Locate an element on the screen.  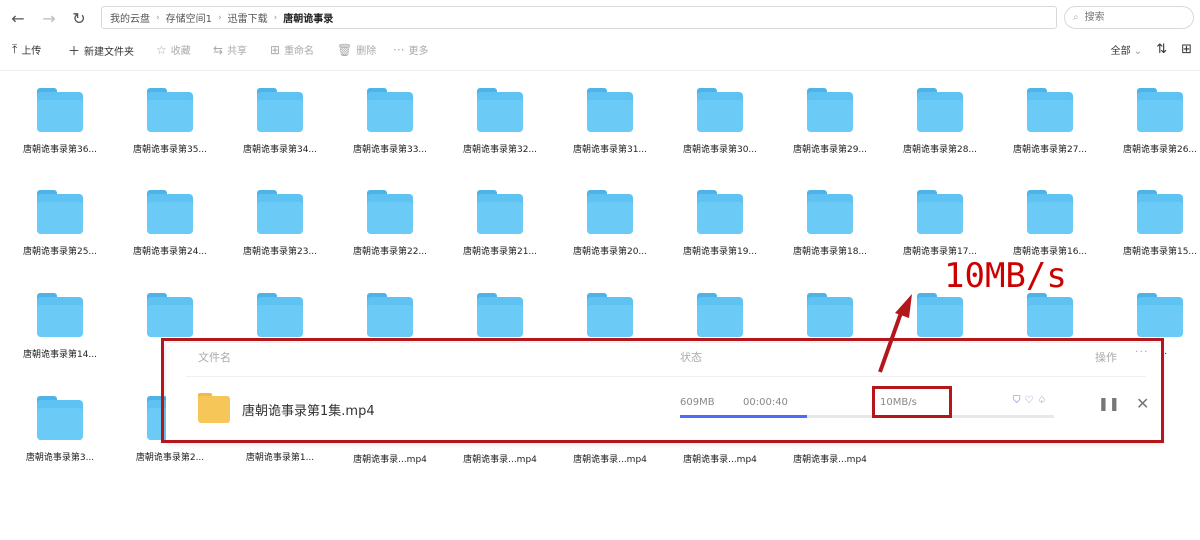
trash-icon: 🗑 is located at coordinates (345, 49).